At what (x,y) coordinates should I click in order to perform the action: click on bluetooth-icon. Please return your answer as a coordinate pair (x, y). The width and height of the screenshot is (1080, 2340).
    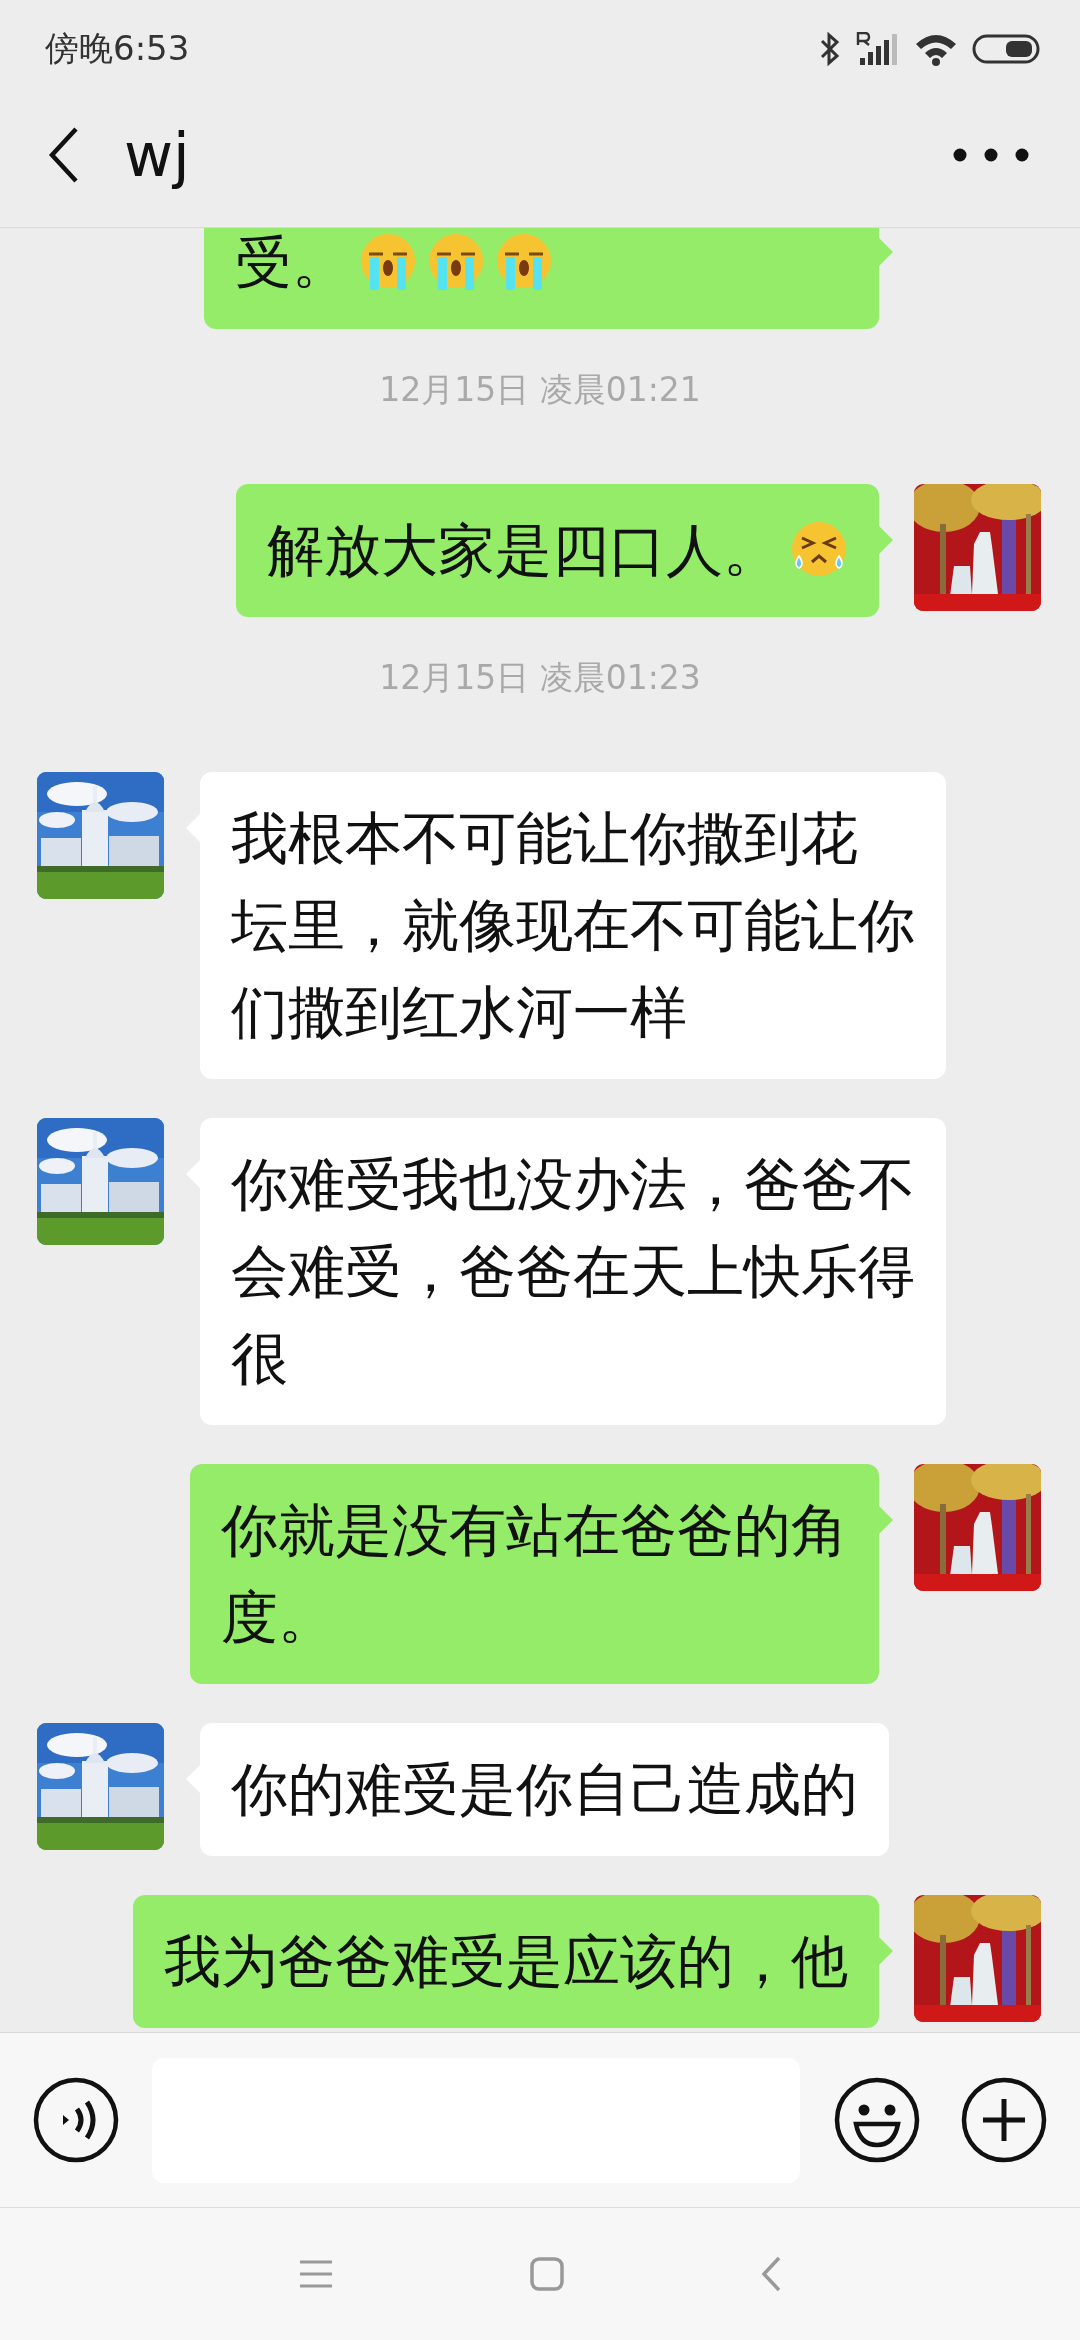
    Looking at the image, I should click on (830, 49).